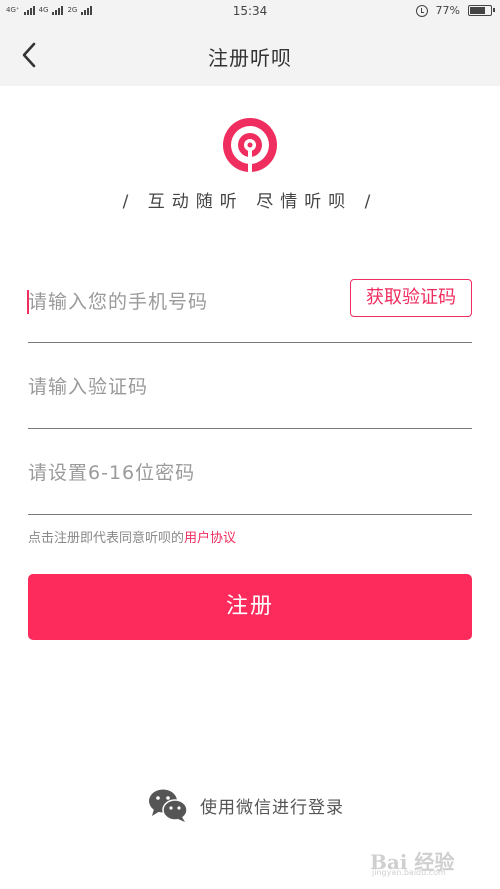  I want to click on agreement-note: 点击注册即代表同意听呗的用户协议, so click(132, 536).